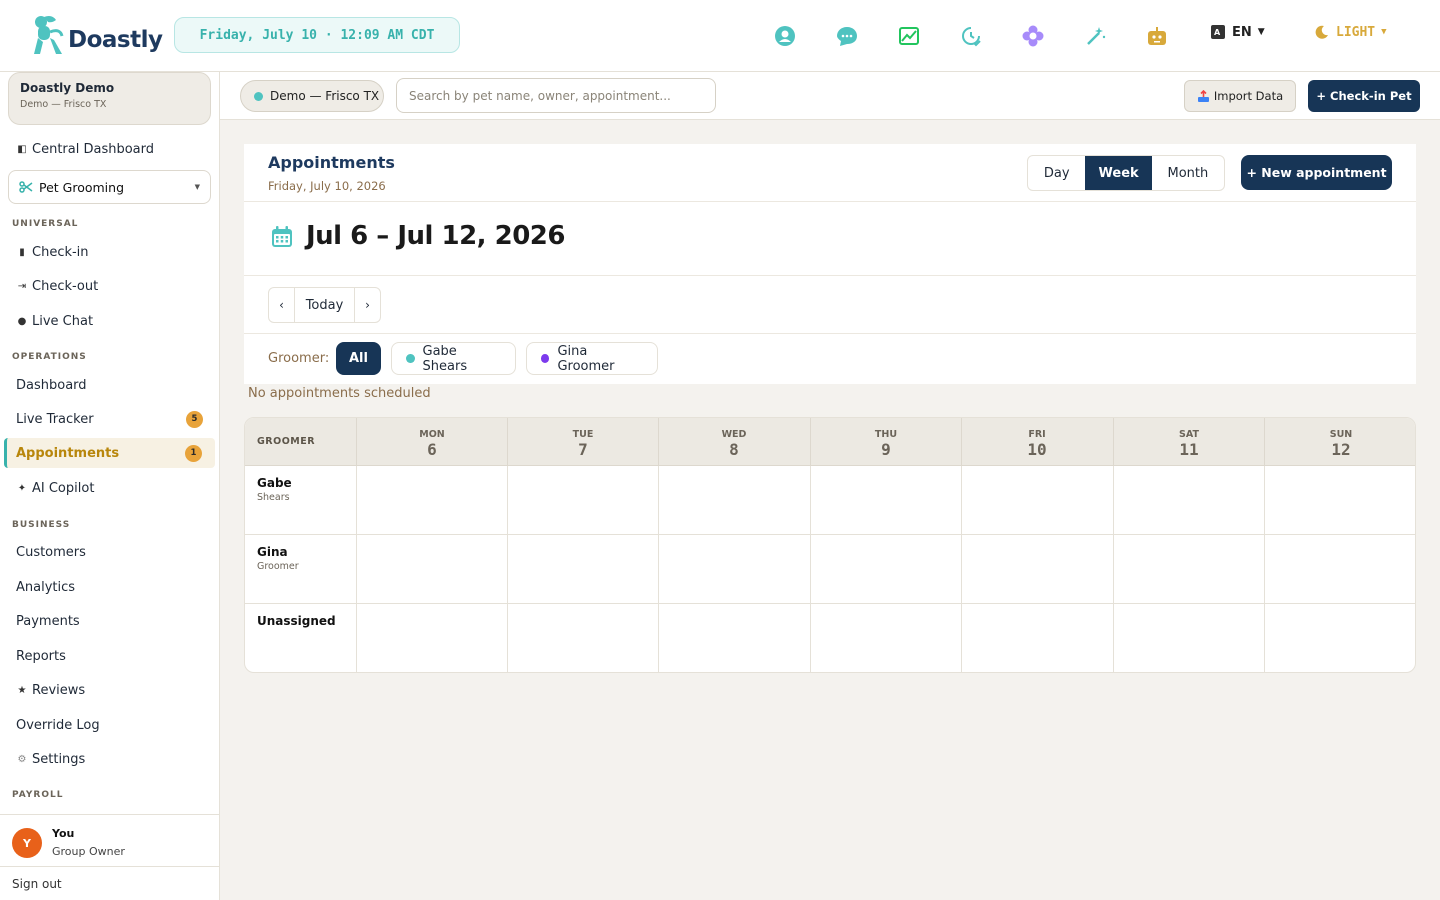 The image size is (1440, 900). Describe the element at coordinates (785, 36) in the screenshot. I see `person-circle-icon` at that location.